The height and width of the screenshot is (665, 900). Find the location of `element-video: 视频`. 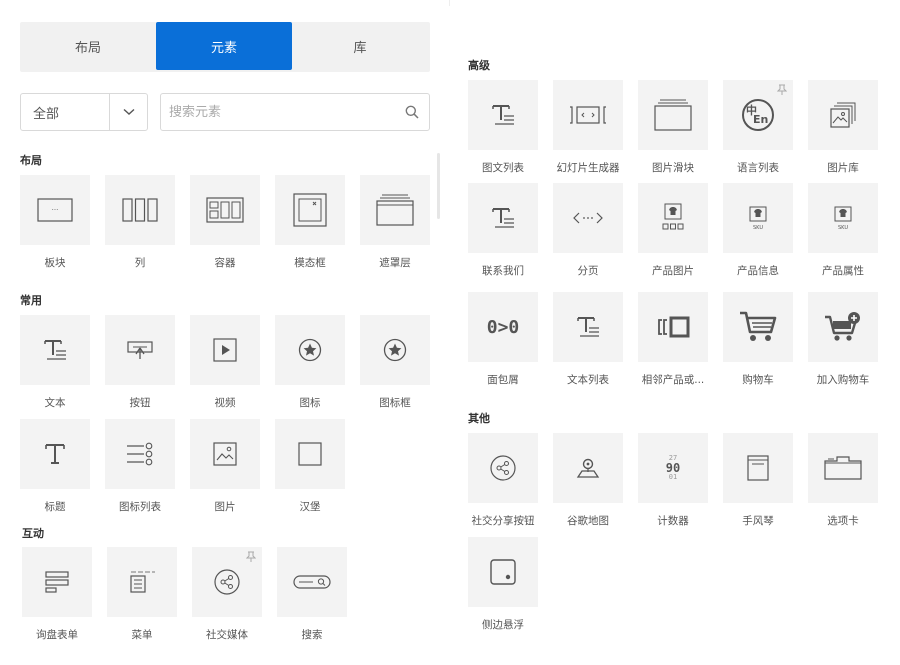

element-video: 视频 is located at coordinates (225, 362).